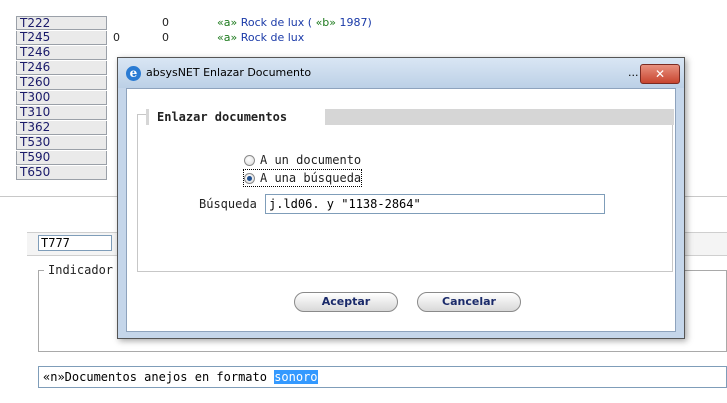  Describe the element at coordinates (61, 98) in the screenshot. I see `field-tag: T300` at that location.